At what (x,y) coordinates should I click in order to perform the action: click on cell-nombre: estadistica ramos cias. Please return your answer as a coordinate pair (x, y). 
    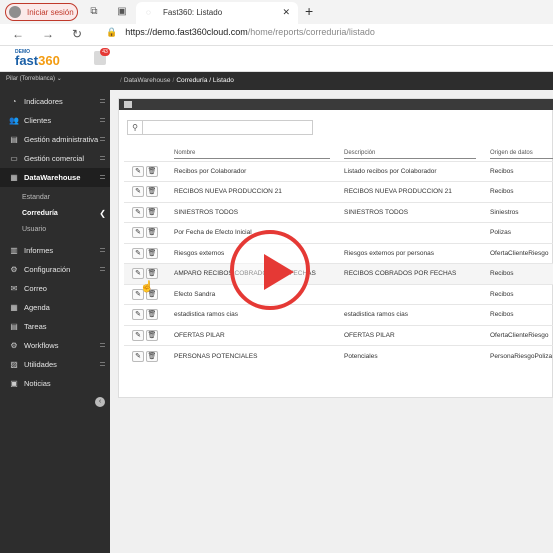
    Looking at the image, I should click on (253, 314).